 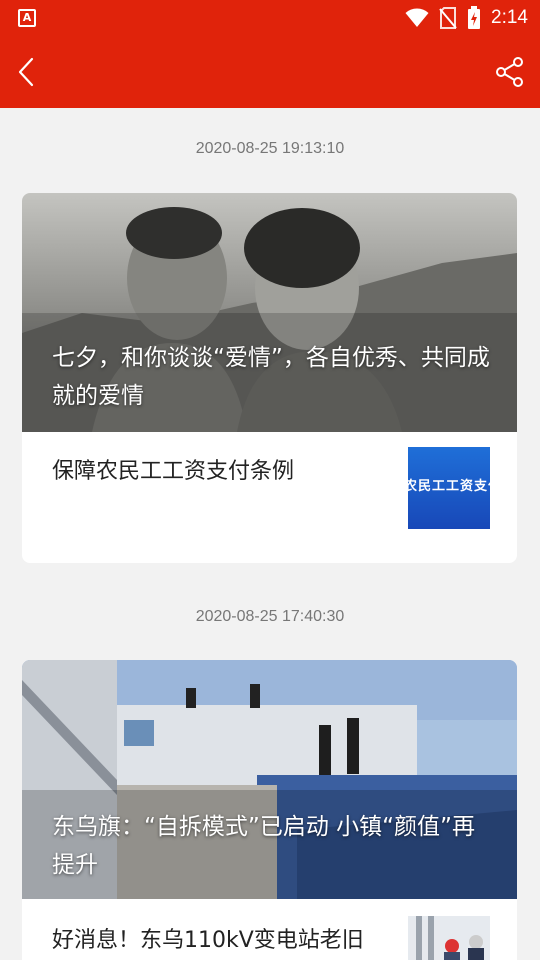 What do you see at coordinates (208, 938) in the screenshot?
I see `item-title: 好消息！东乌110kV变电站老旧` at bounding box center [208, 938].